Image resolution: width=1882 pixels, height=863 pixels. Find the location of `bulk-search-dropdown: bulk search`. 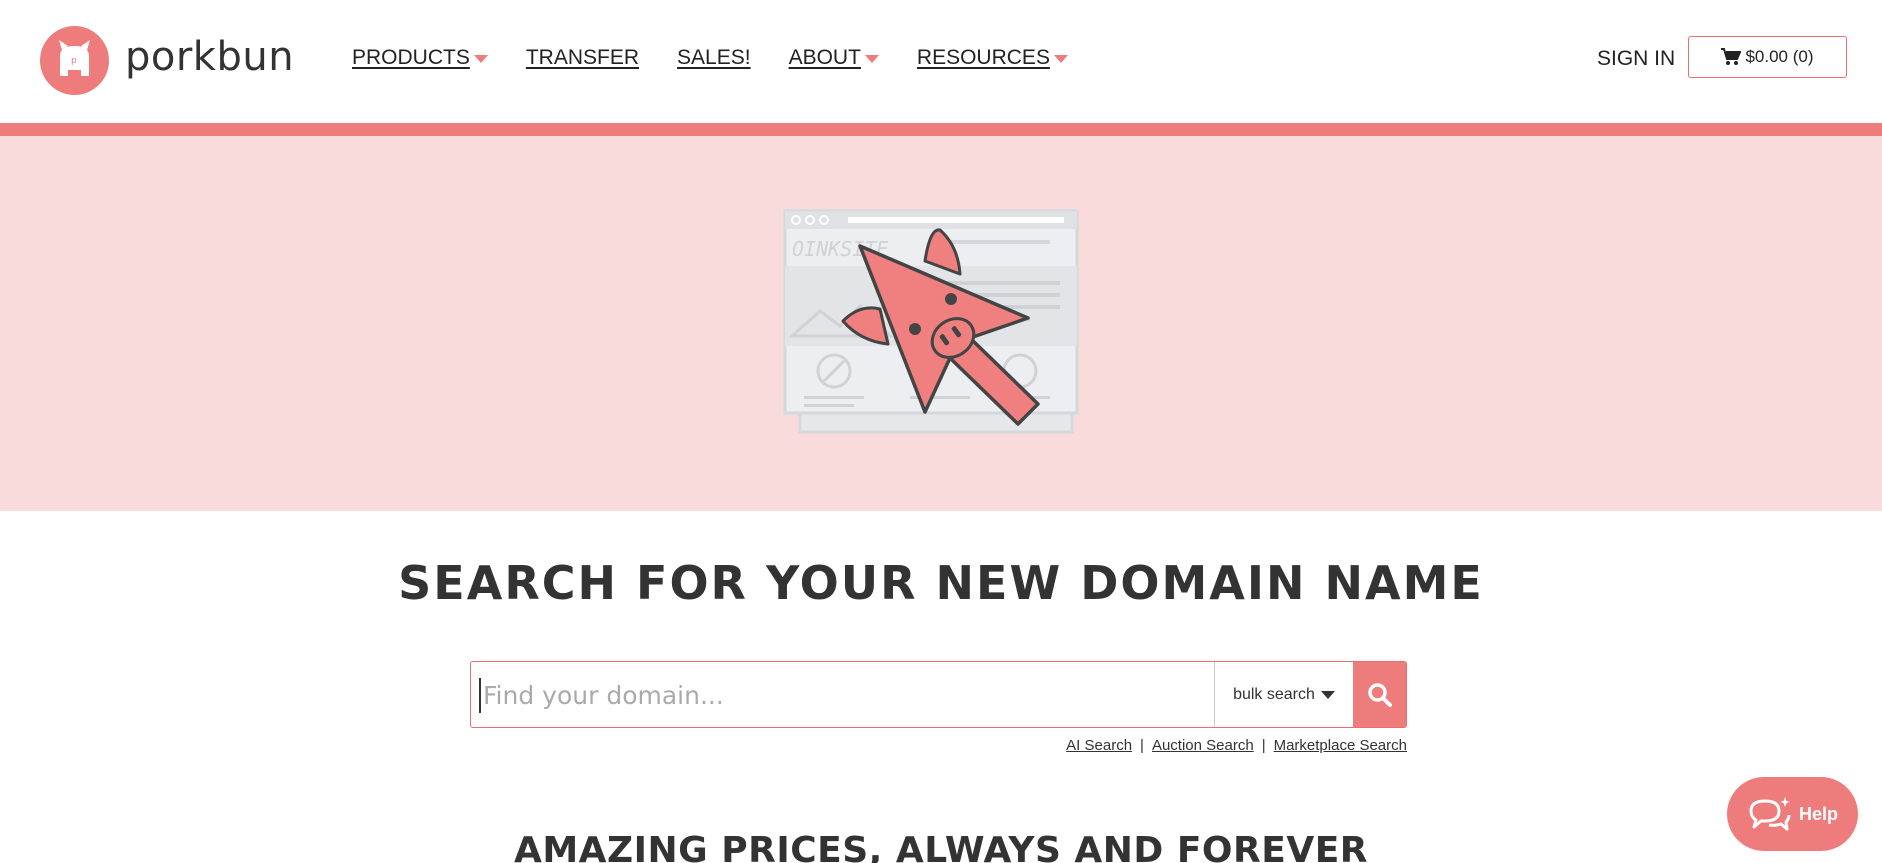

bulk-search-dropdown: bulk search is located at coordinates (1283, 694).